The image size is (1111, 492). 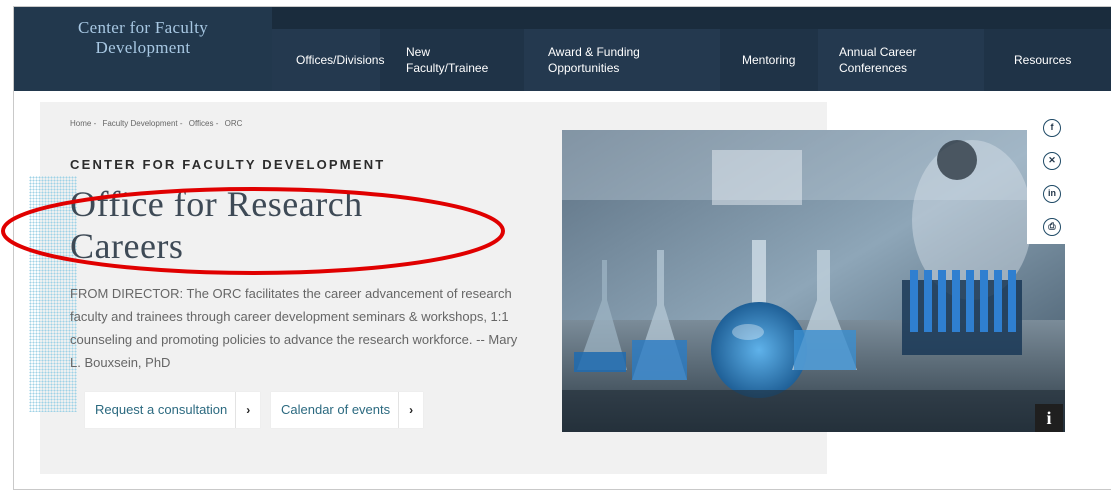 I want to click on nav-offices-divisions: Offices/Divisions, so click(x=328, y=60).